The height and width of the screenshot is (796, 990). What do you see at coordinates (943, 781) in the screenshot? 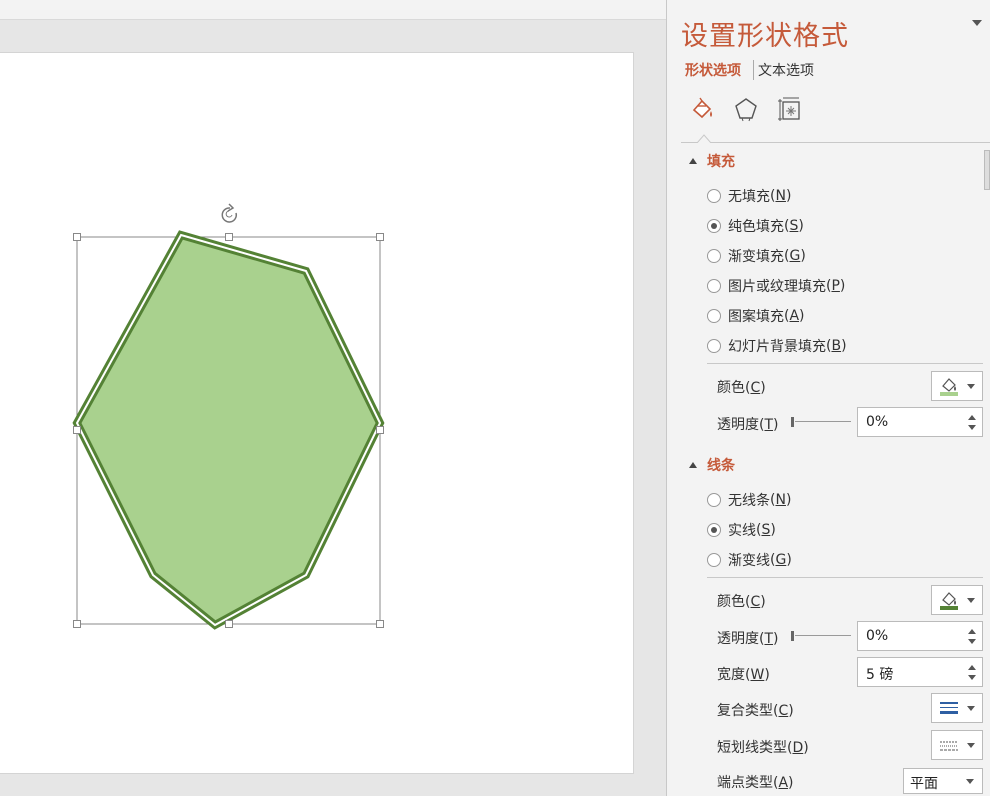
I see `cap-type-select: 平面` at bounding box center [943, 781].